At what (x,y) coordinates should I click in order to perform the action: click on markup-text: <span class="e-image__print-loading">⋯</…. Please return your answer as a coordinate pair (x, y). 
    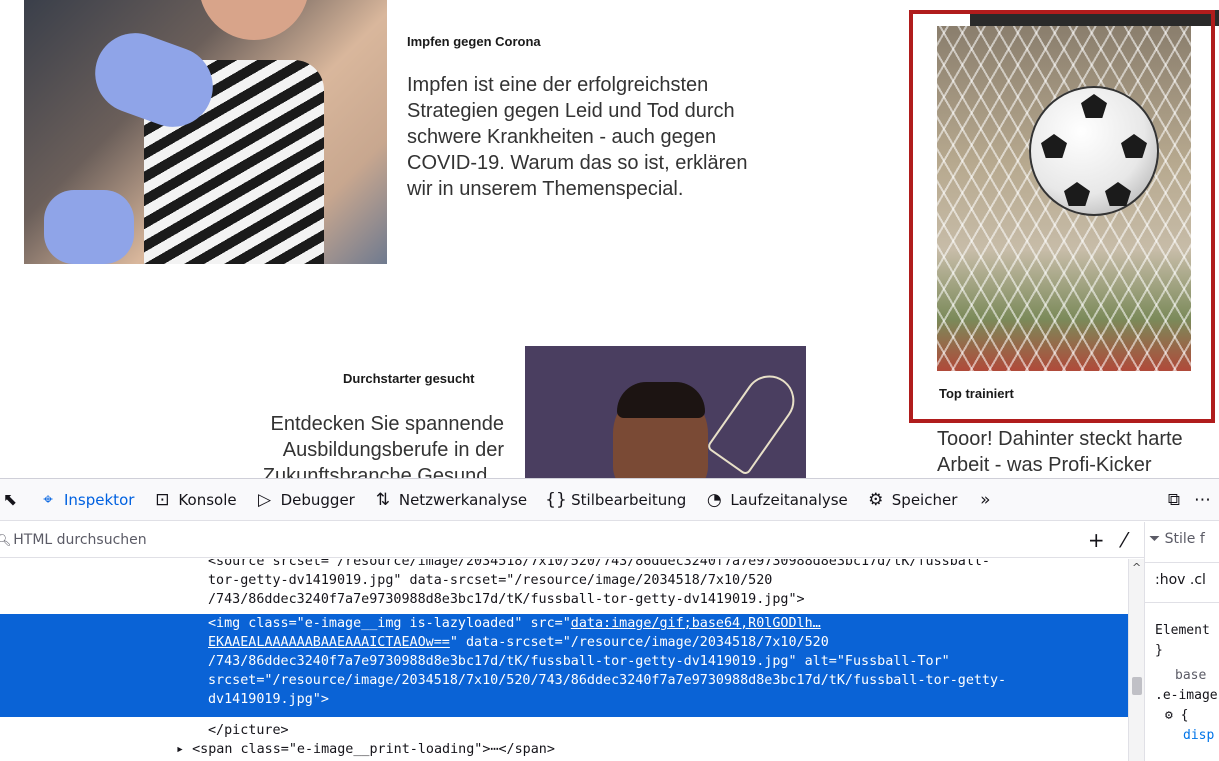
    Looking at the image, I should click on (373, 749).